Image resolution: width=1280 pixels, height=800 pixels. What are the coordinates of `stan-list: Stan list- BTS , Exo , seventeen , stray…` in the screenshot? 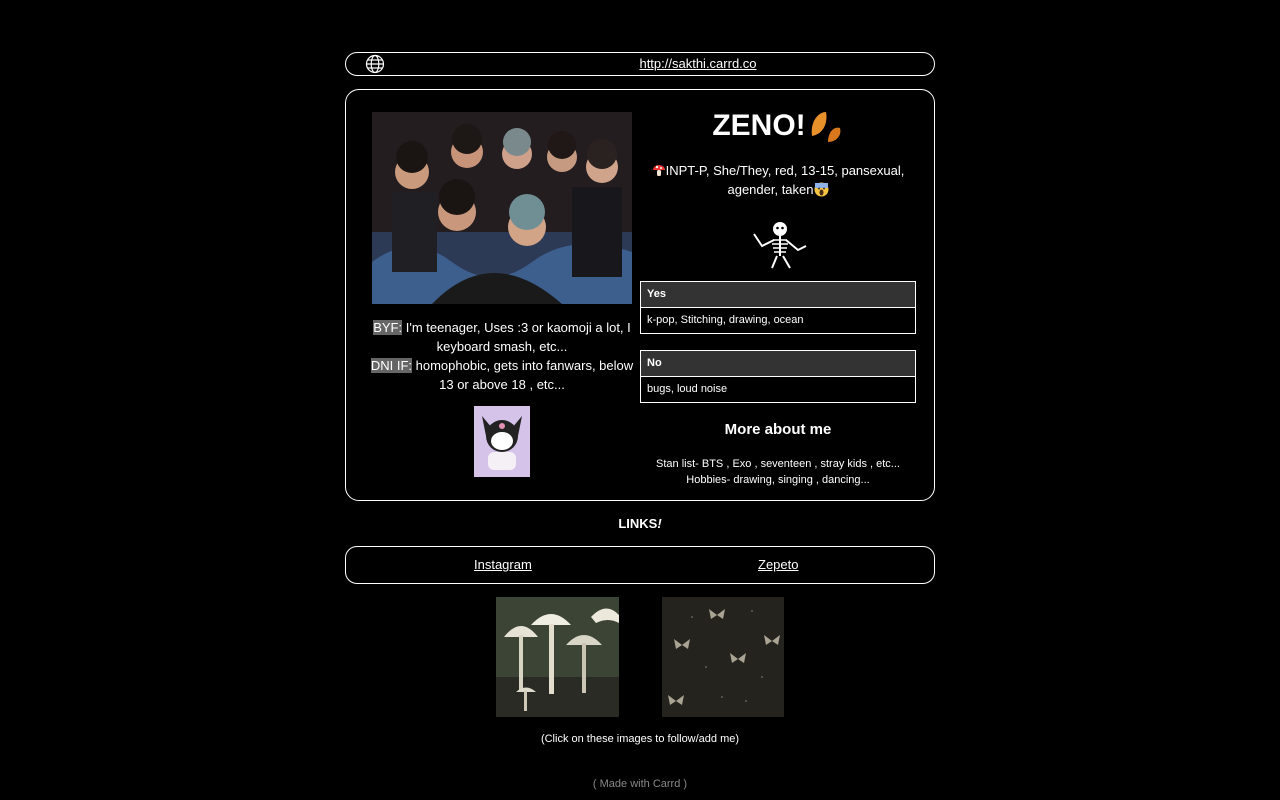 It's located at (778, 464).